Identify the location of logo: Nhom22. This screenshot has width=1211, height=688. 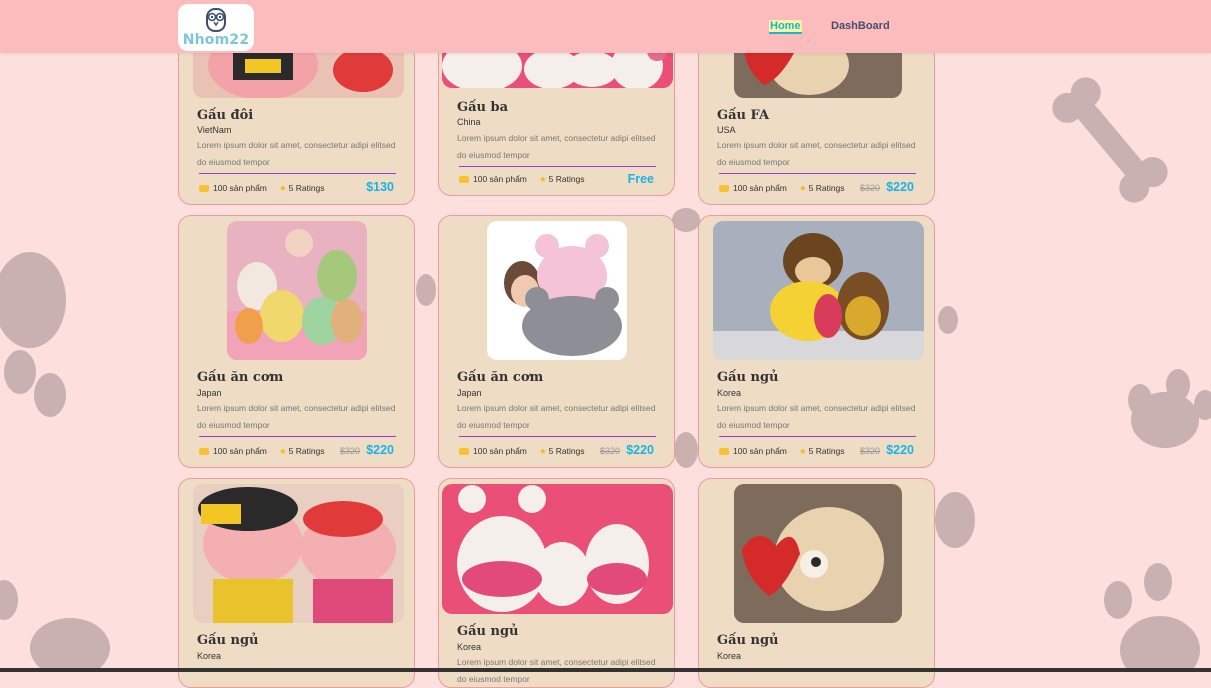
(216, 27).